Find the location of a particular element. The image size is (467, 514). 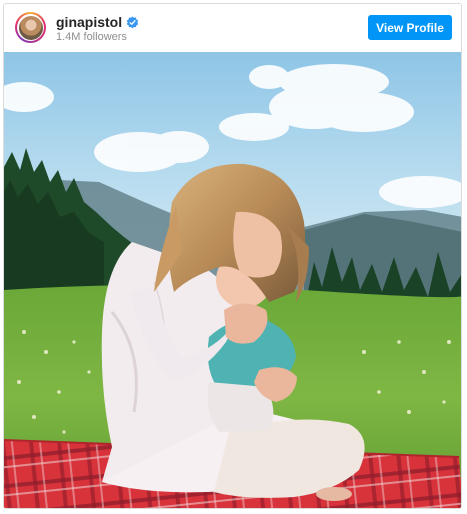

username: ginapistol is located at coordinates (89, 22).